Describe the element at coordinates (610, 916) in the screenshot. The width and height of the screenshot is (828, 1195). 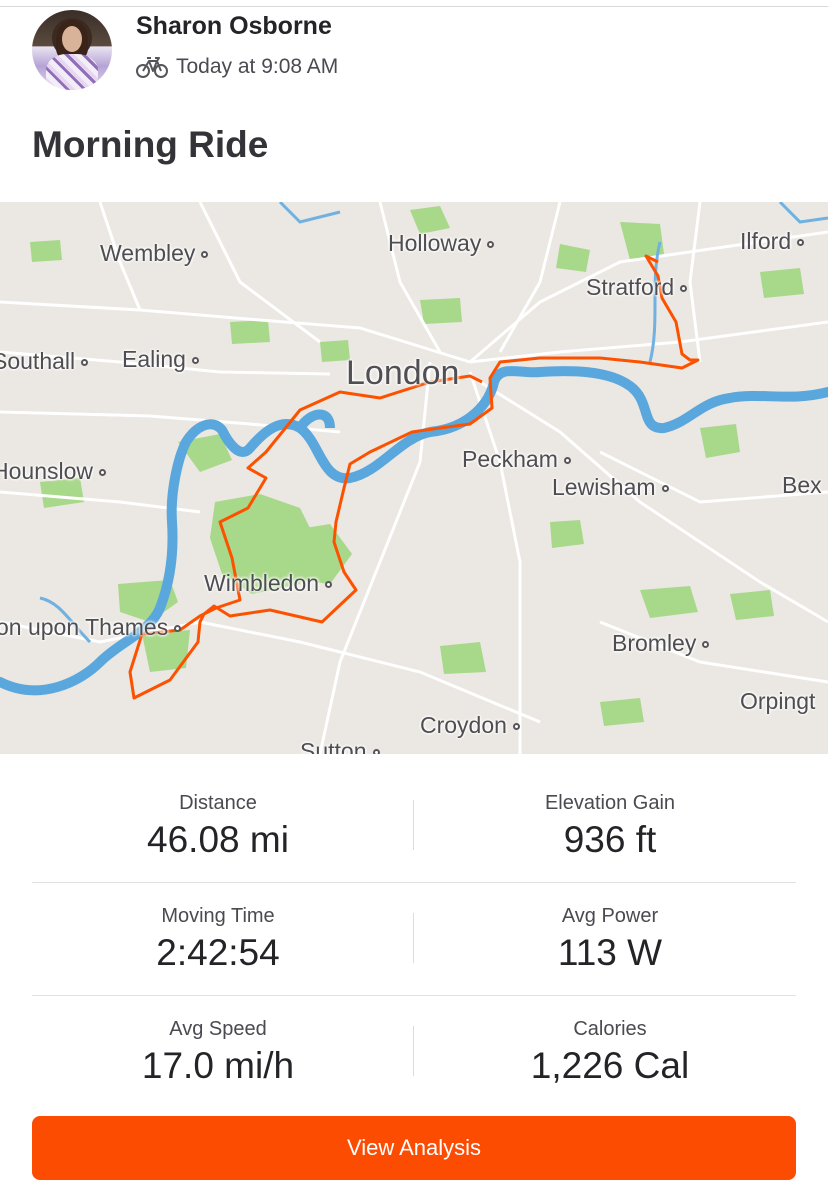
I see `stat-label: Avg Power` at that location.